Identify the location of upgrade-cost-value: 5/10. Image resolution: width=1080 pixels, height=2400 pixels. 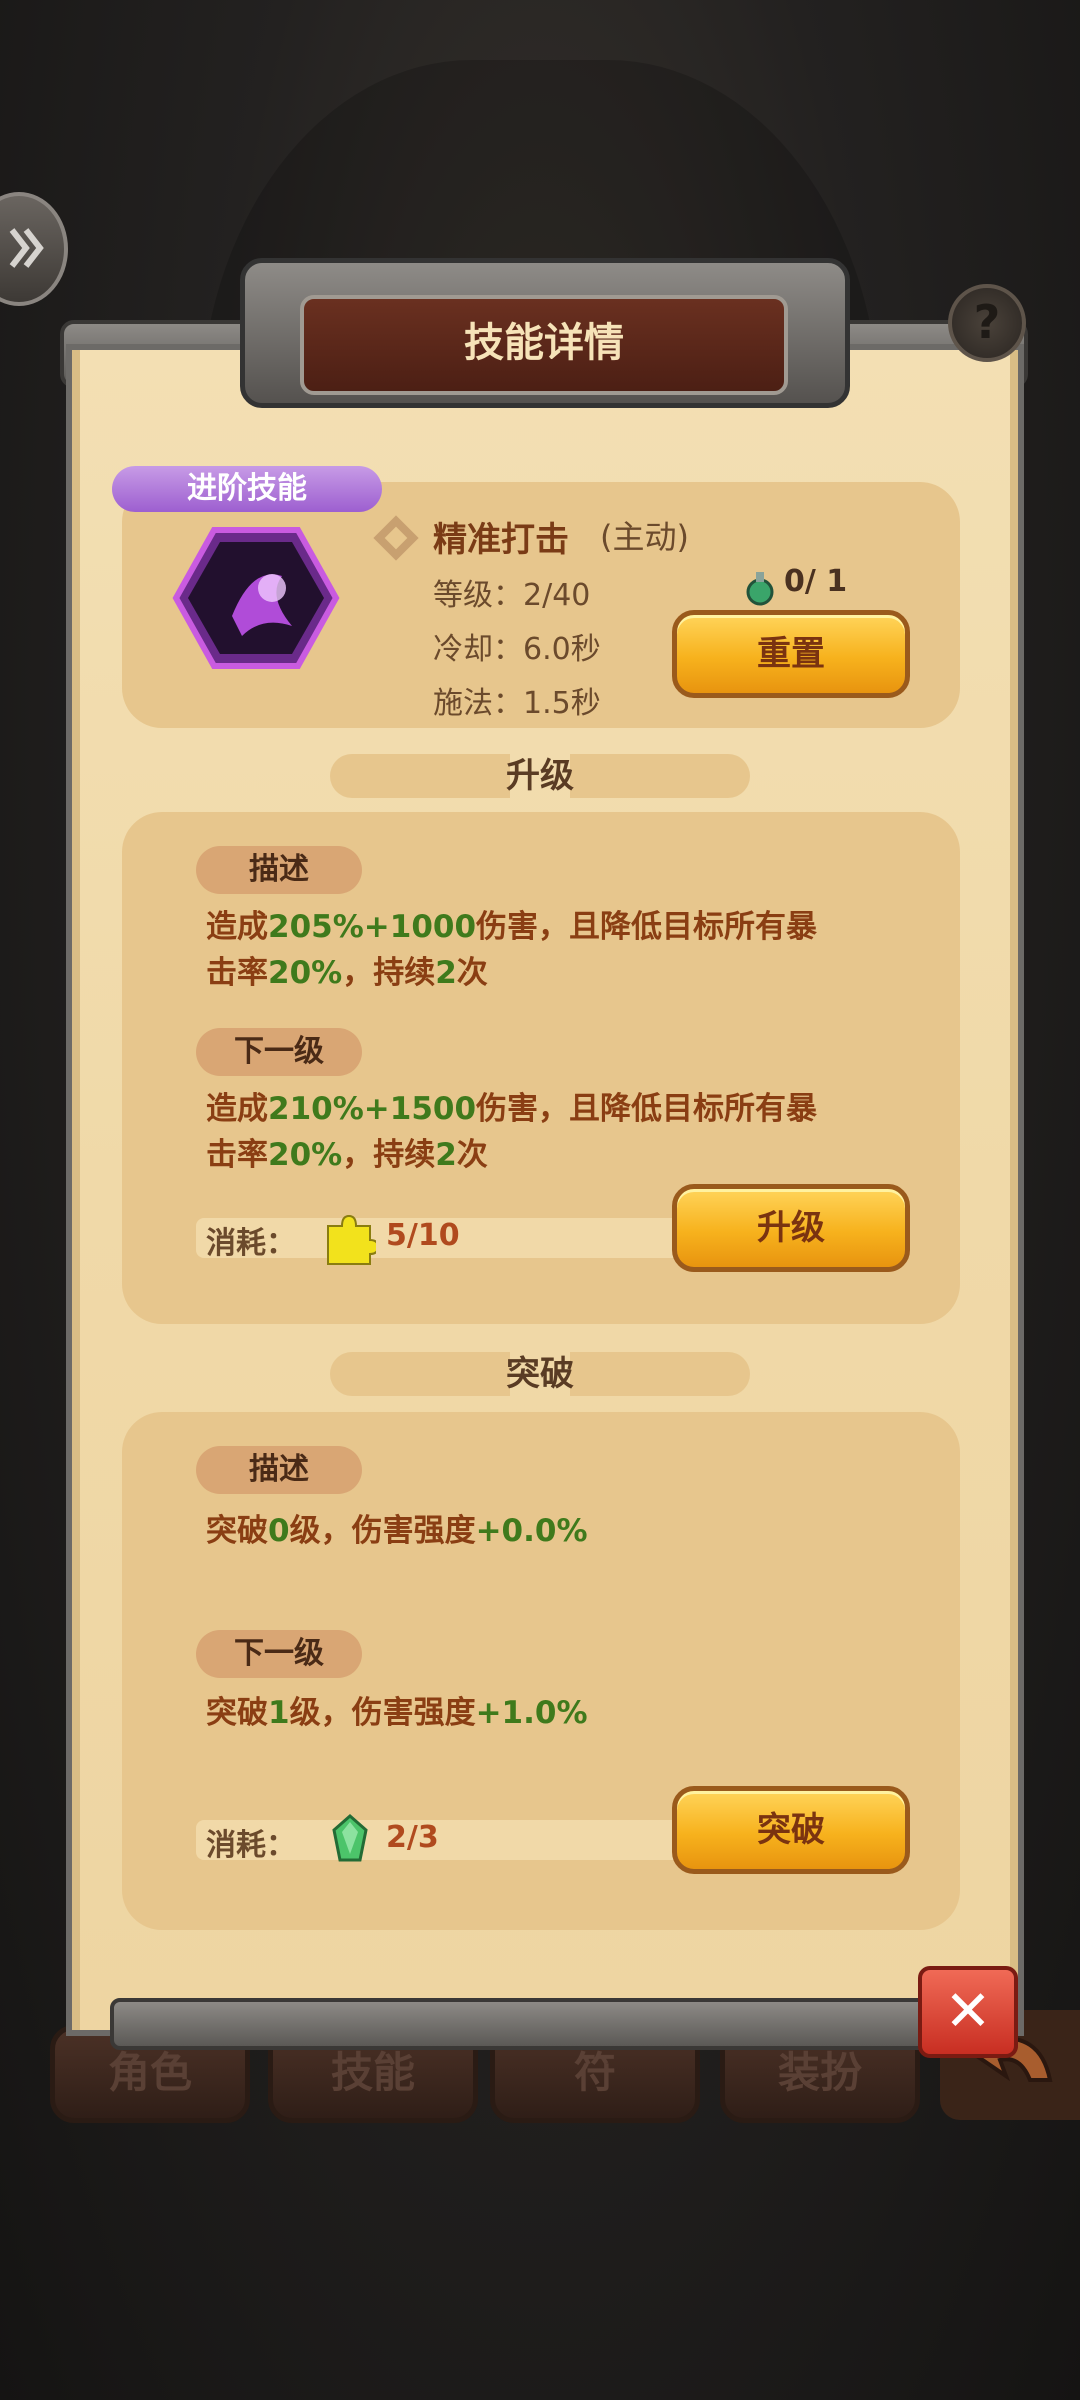
(423, 1235).